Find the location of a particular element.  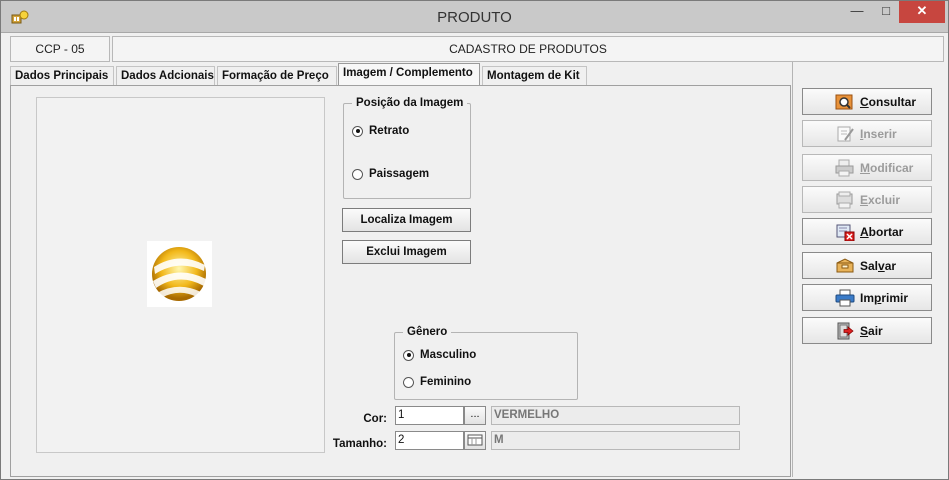

consultar-button: Consultar is located at coordinates (867, 101).